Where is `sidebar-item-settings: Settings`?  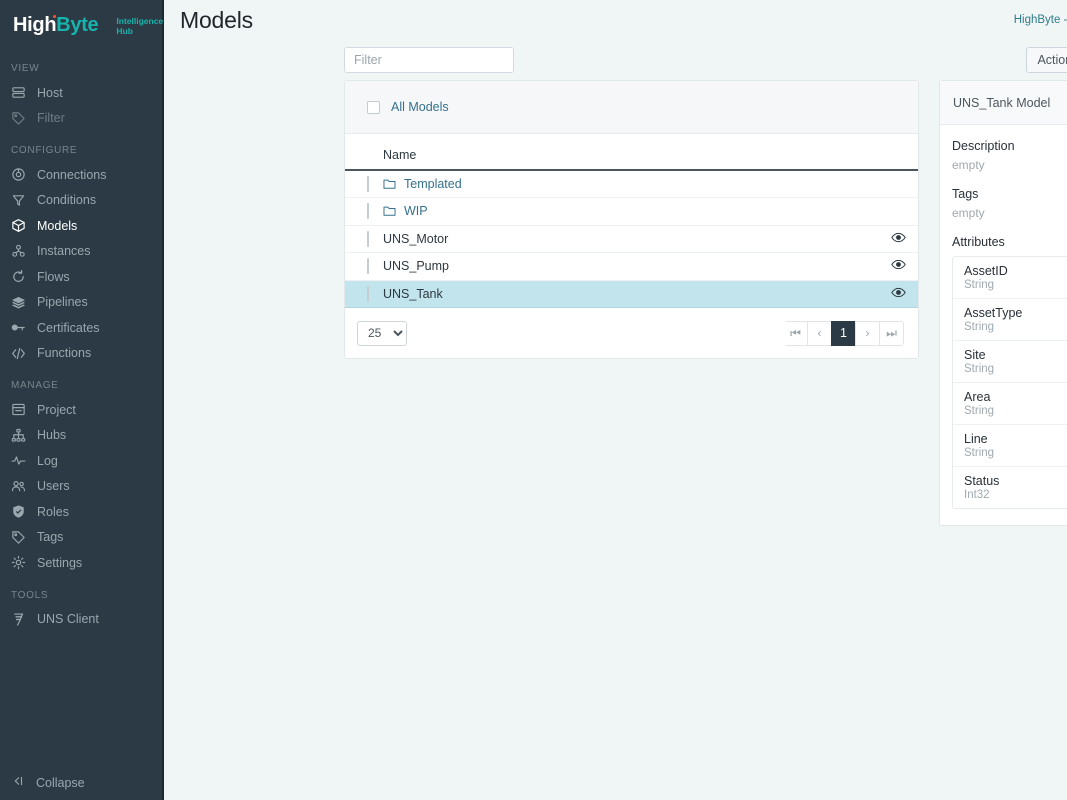 sidebar-item-settings: Settings is located at coordinates (81, 563).